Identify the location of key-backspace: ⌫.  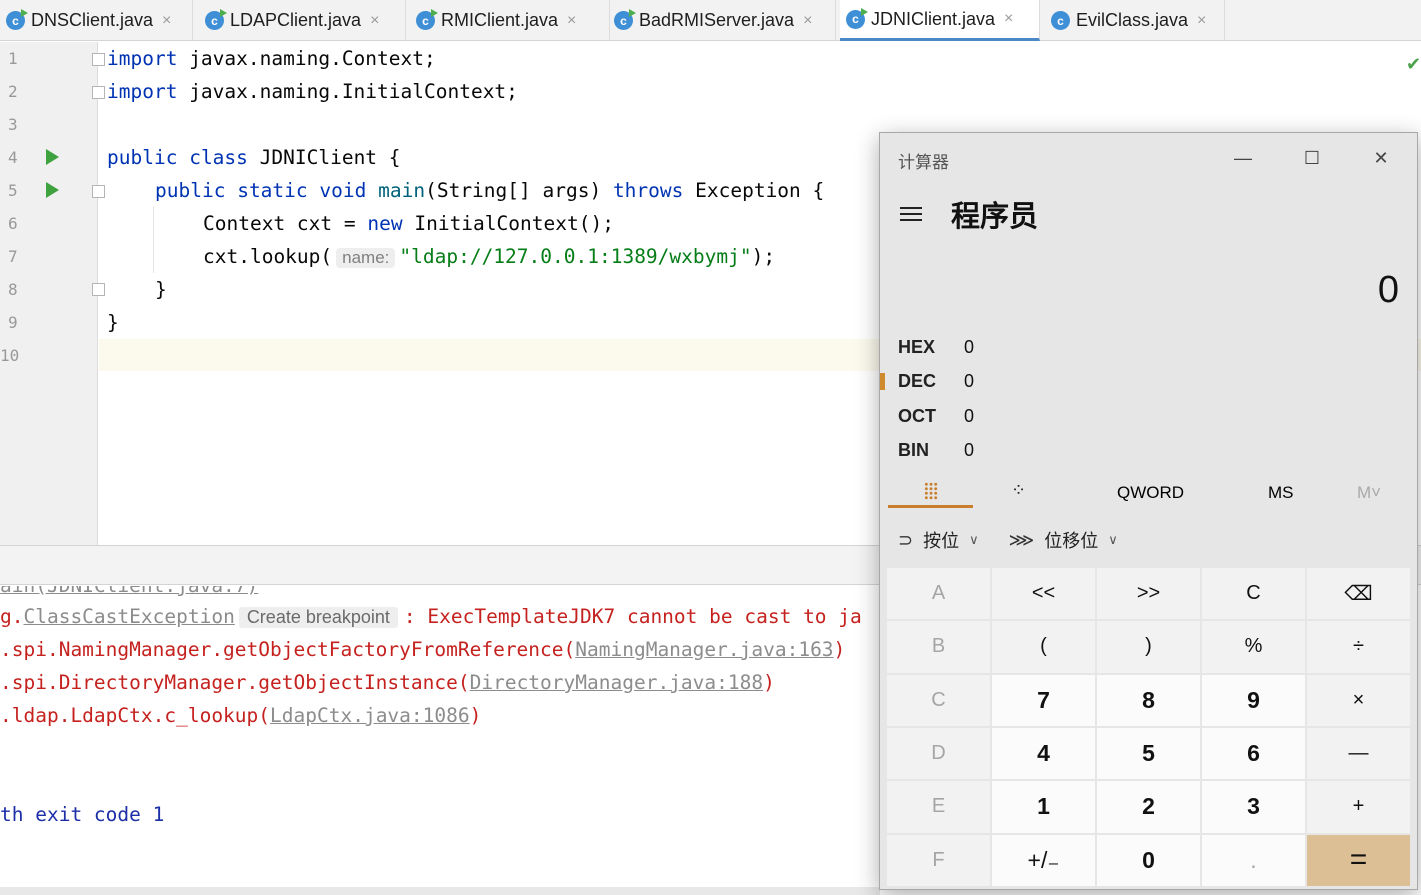
(1358, 594).